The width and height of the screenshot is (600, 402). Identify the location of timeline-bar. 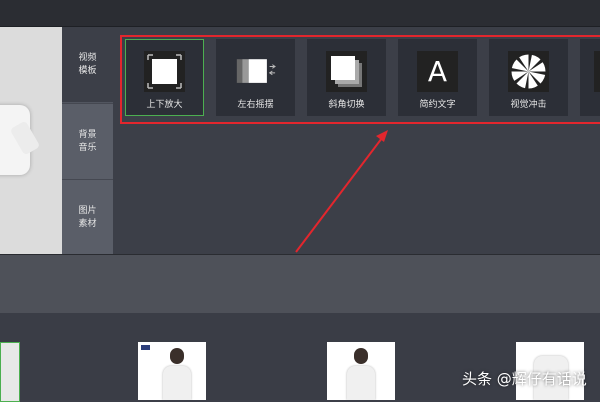
(300, 284).